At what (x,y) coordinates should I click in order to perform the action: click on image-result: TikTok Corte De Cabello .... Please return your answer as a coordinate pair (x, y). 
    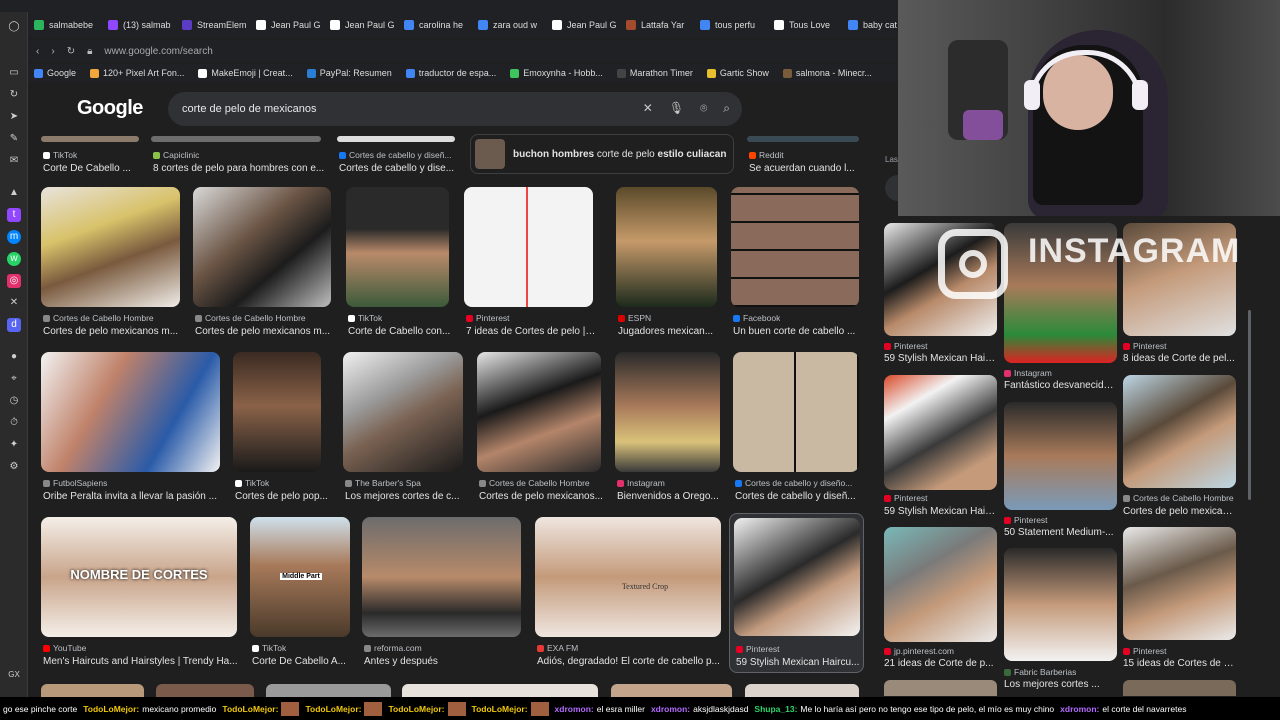
    Looking at the image, I should click on (91, 156).